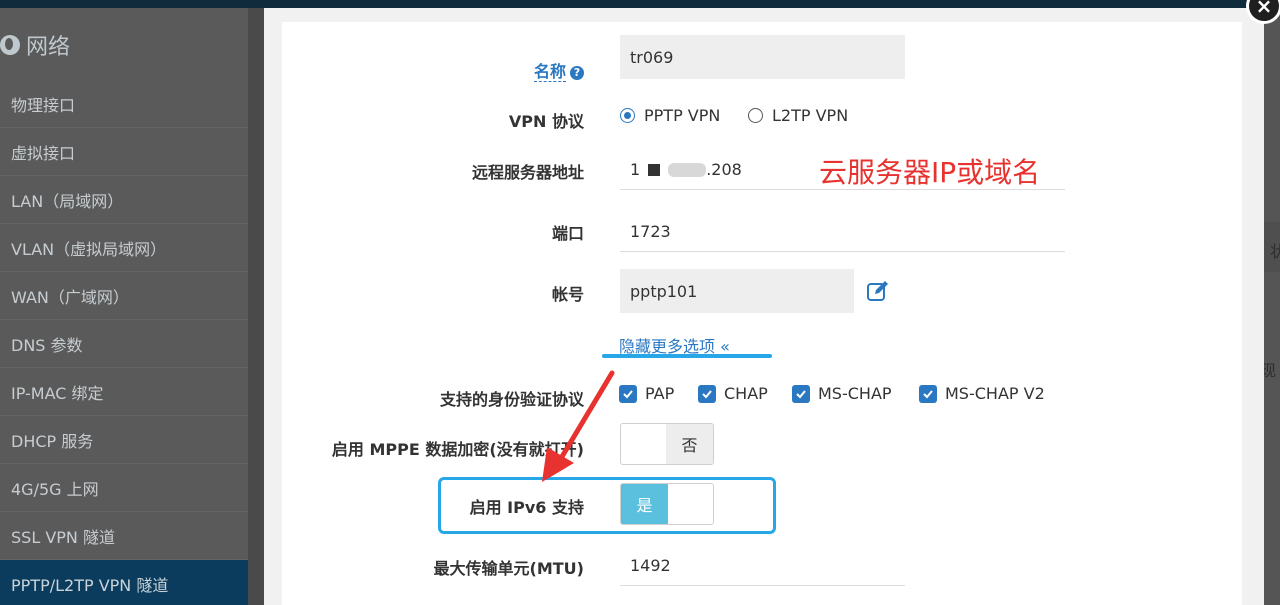 This screenshot has height=605, width=1280. I want to click on server-value-prefix: 1, so click(635, 169).